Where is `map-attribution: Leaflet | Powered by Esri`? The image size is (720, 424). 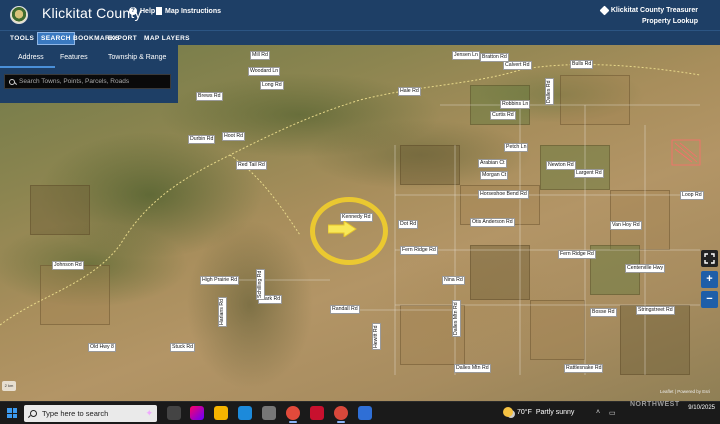
map-attribution: Leaflet | Powered by Esri is located at coordinates (685, 391).